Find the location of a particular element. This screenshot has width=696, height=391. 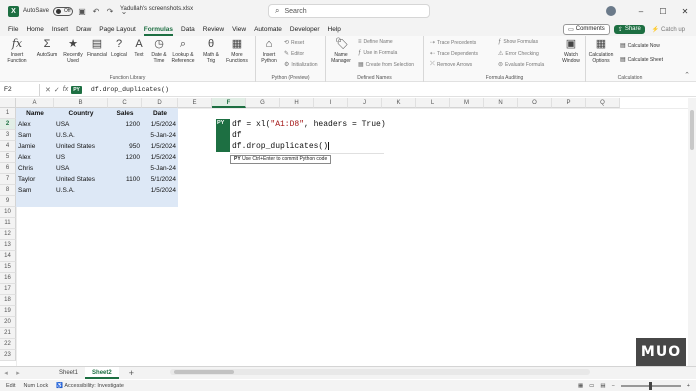

table-cell: Sam is located at coordinates (35, 190).